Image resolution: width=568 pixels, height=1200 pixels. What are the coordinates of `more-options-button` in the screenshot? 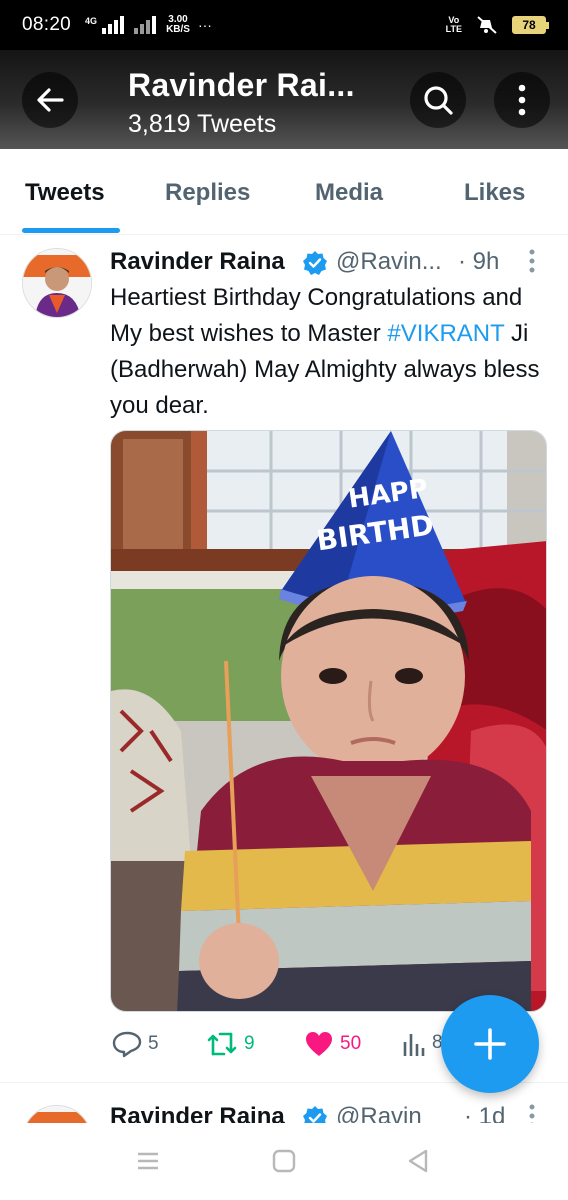 It's located at (522, 100).